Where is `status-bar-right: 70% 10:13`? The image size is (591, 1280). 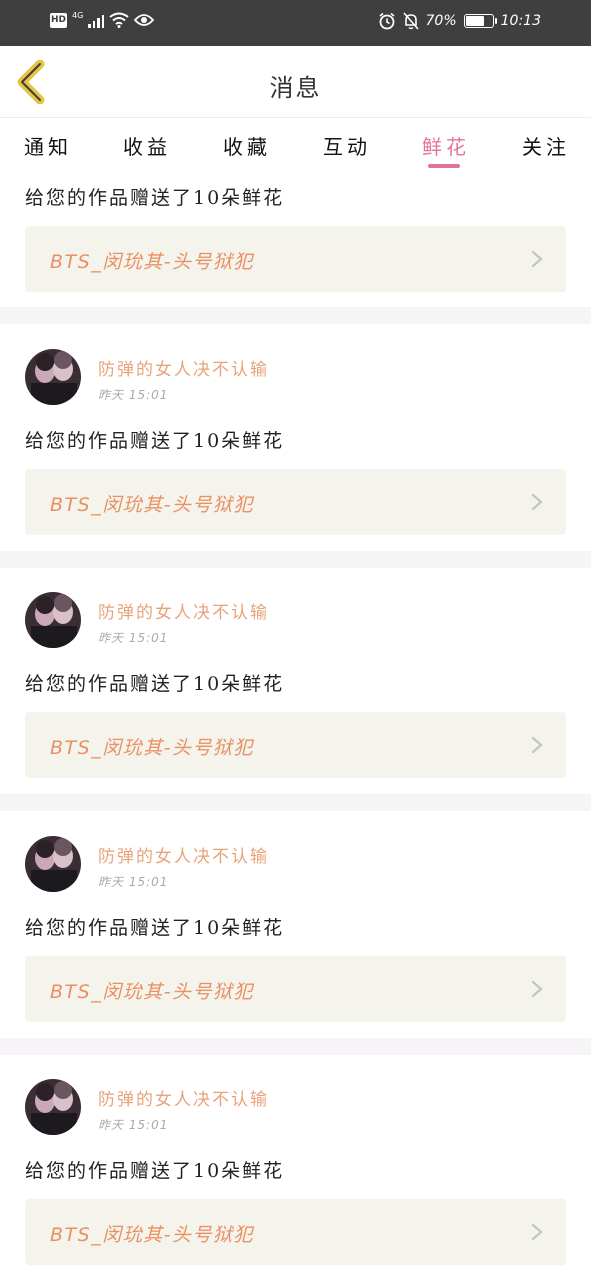 status-bar-right: 70% 10:13 is located at coordinates (459, 21).